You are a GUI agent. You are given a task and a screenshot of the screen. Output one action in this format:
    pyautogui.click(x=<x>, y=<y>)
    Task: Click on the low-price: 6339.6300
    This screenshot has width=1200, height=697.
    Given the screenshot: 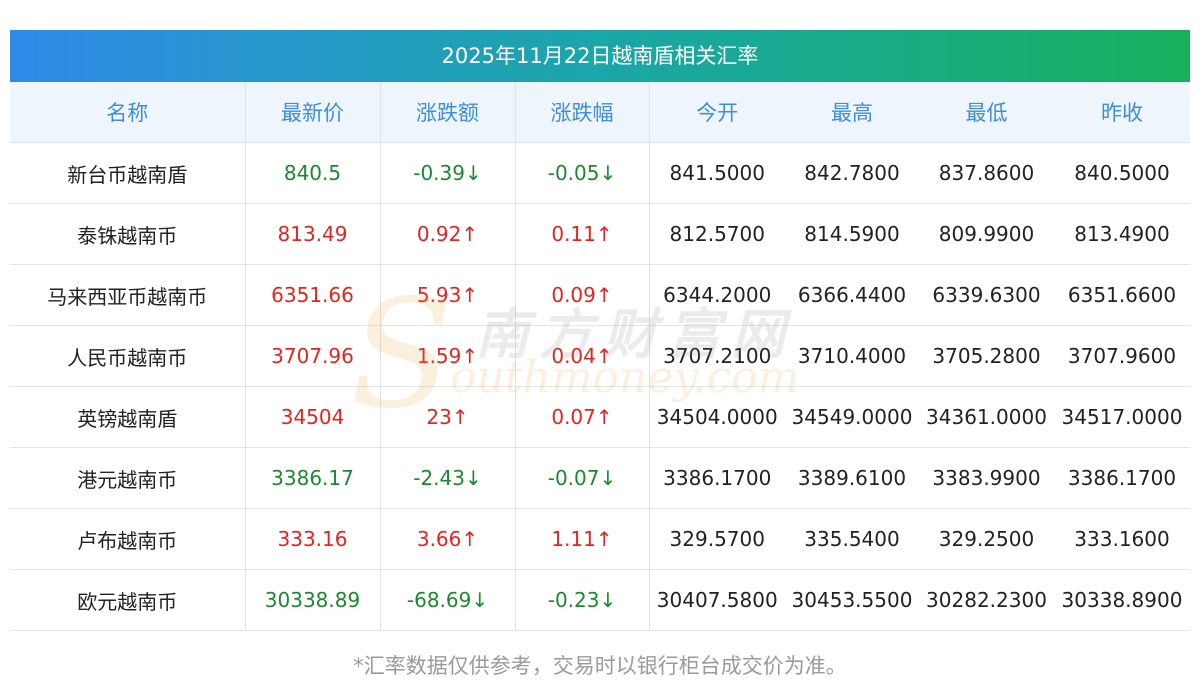 What is the action you would take?
    pyautogui.click(x=986, y=295)
    